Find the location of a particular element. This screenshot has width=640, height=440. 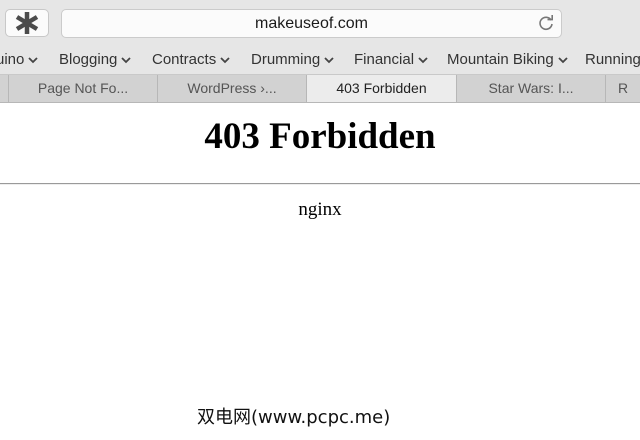

tab: R is located at coordinates (622, 88).